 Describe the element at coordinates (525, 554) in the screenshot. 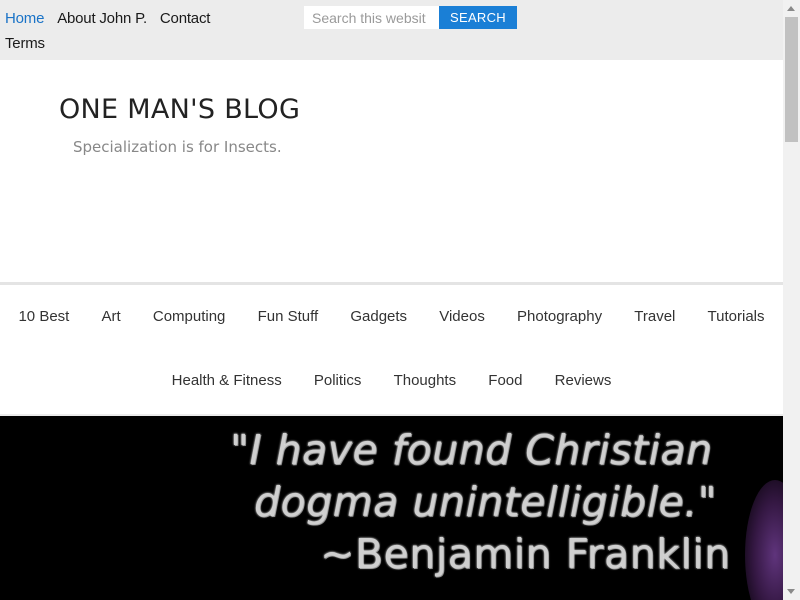

I see `quote-attribution: ~Benjamin Franklin` at that location.